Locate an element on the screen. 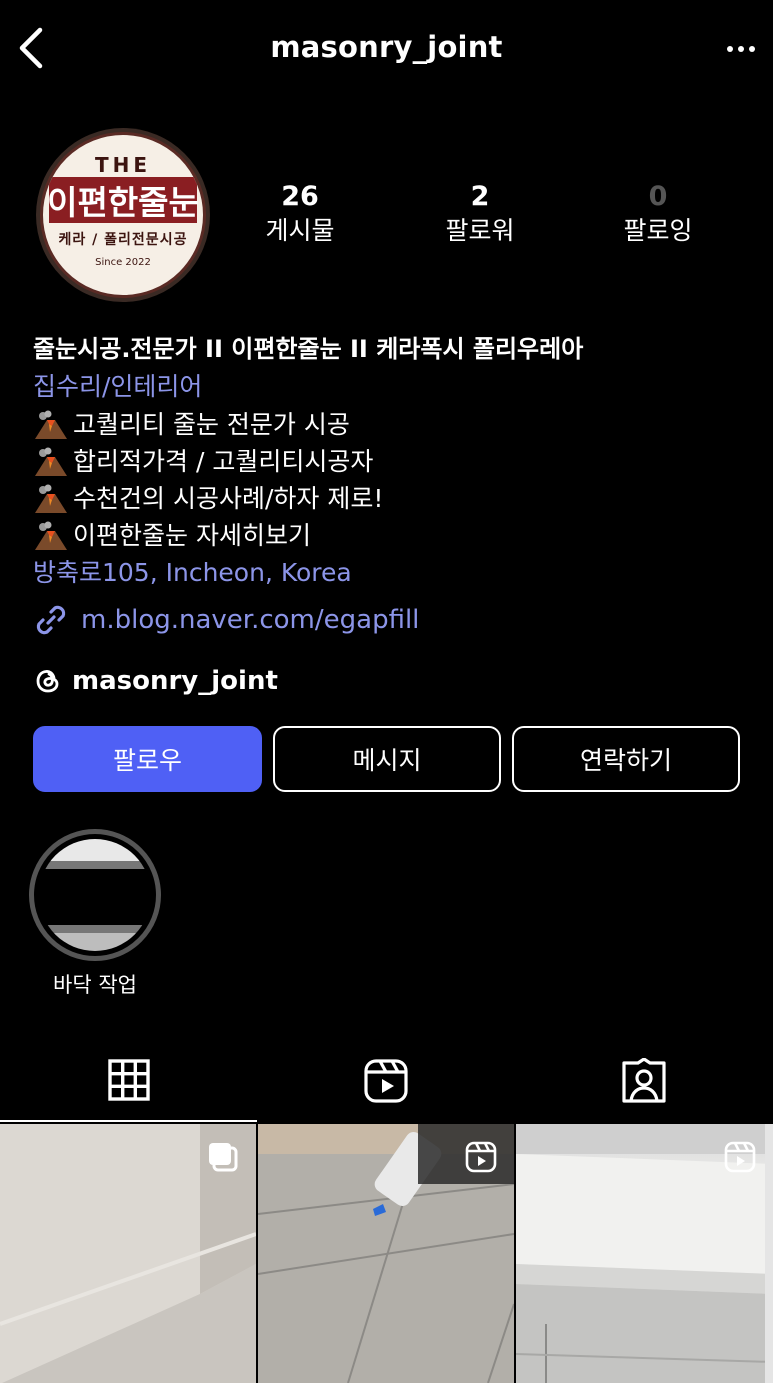 Image resolution: width=773 pixels, height=1383 pixels. carousel-icon is located at coordinates (223, 1157).